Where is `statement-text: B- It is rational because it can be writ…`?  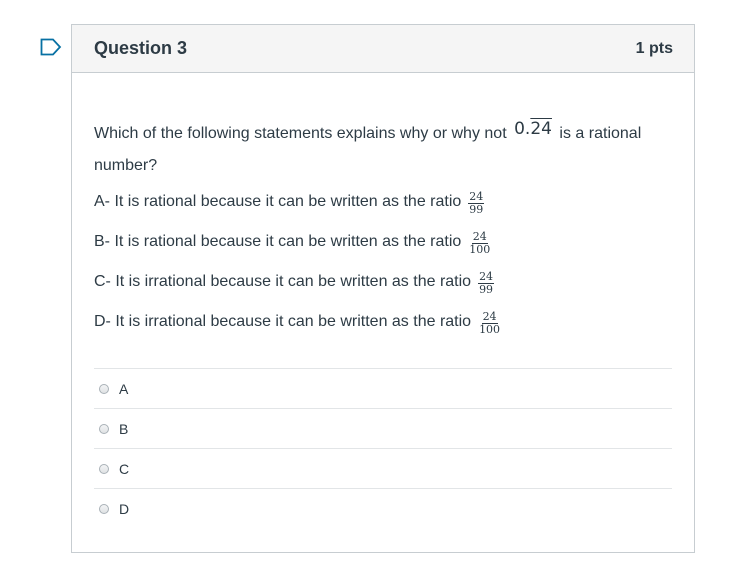
statement-text: B- It is rational because it can be writ… is located at coordinates (278, 241).